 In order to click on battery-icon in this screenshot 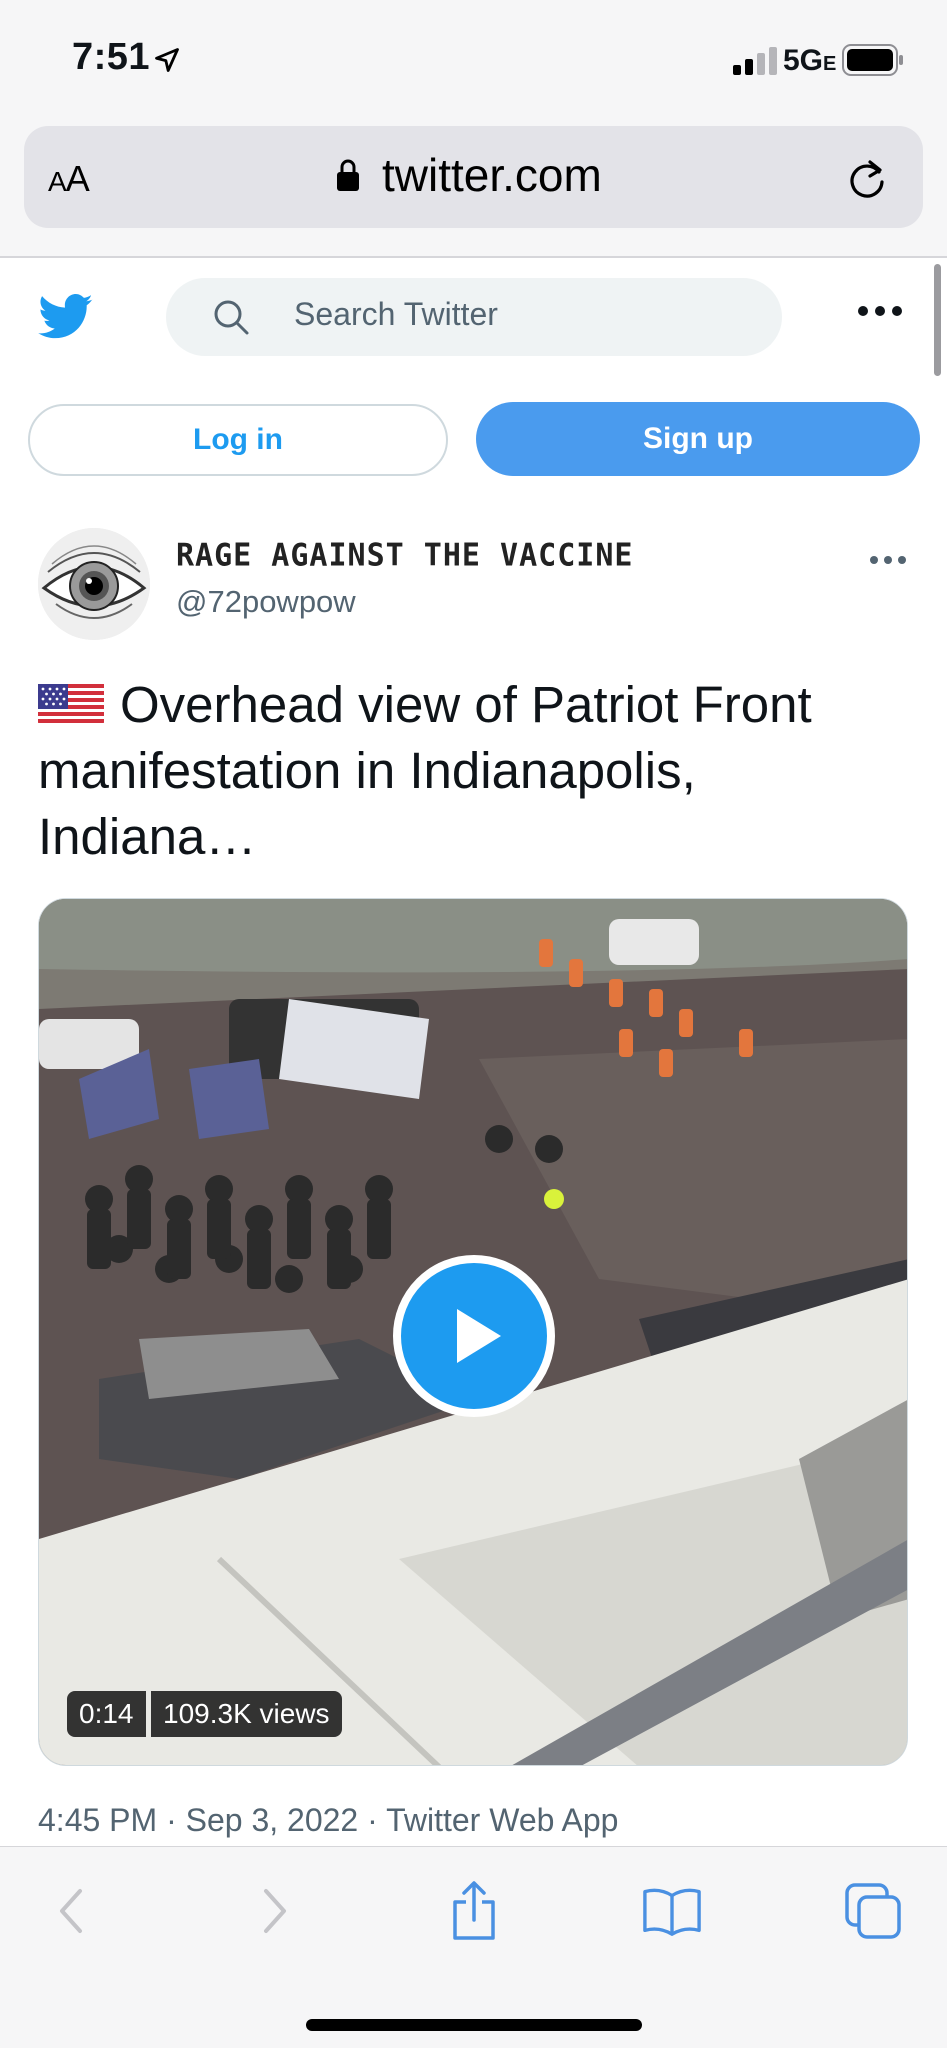, I will do `click(872, 60)`.